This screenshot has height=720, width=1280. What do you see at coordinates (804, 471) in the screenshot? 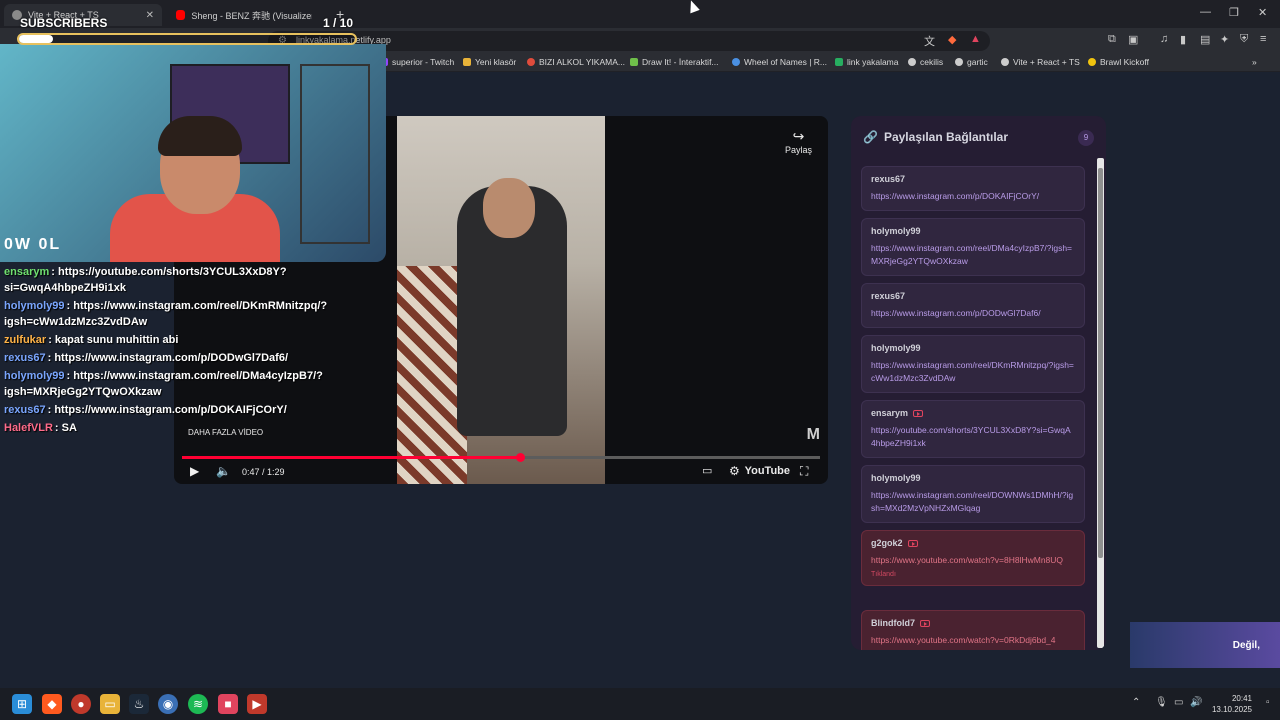
I see `fullscreen-icon: ⛶` at bounding box center [804, 471].